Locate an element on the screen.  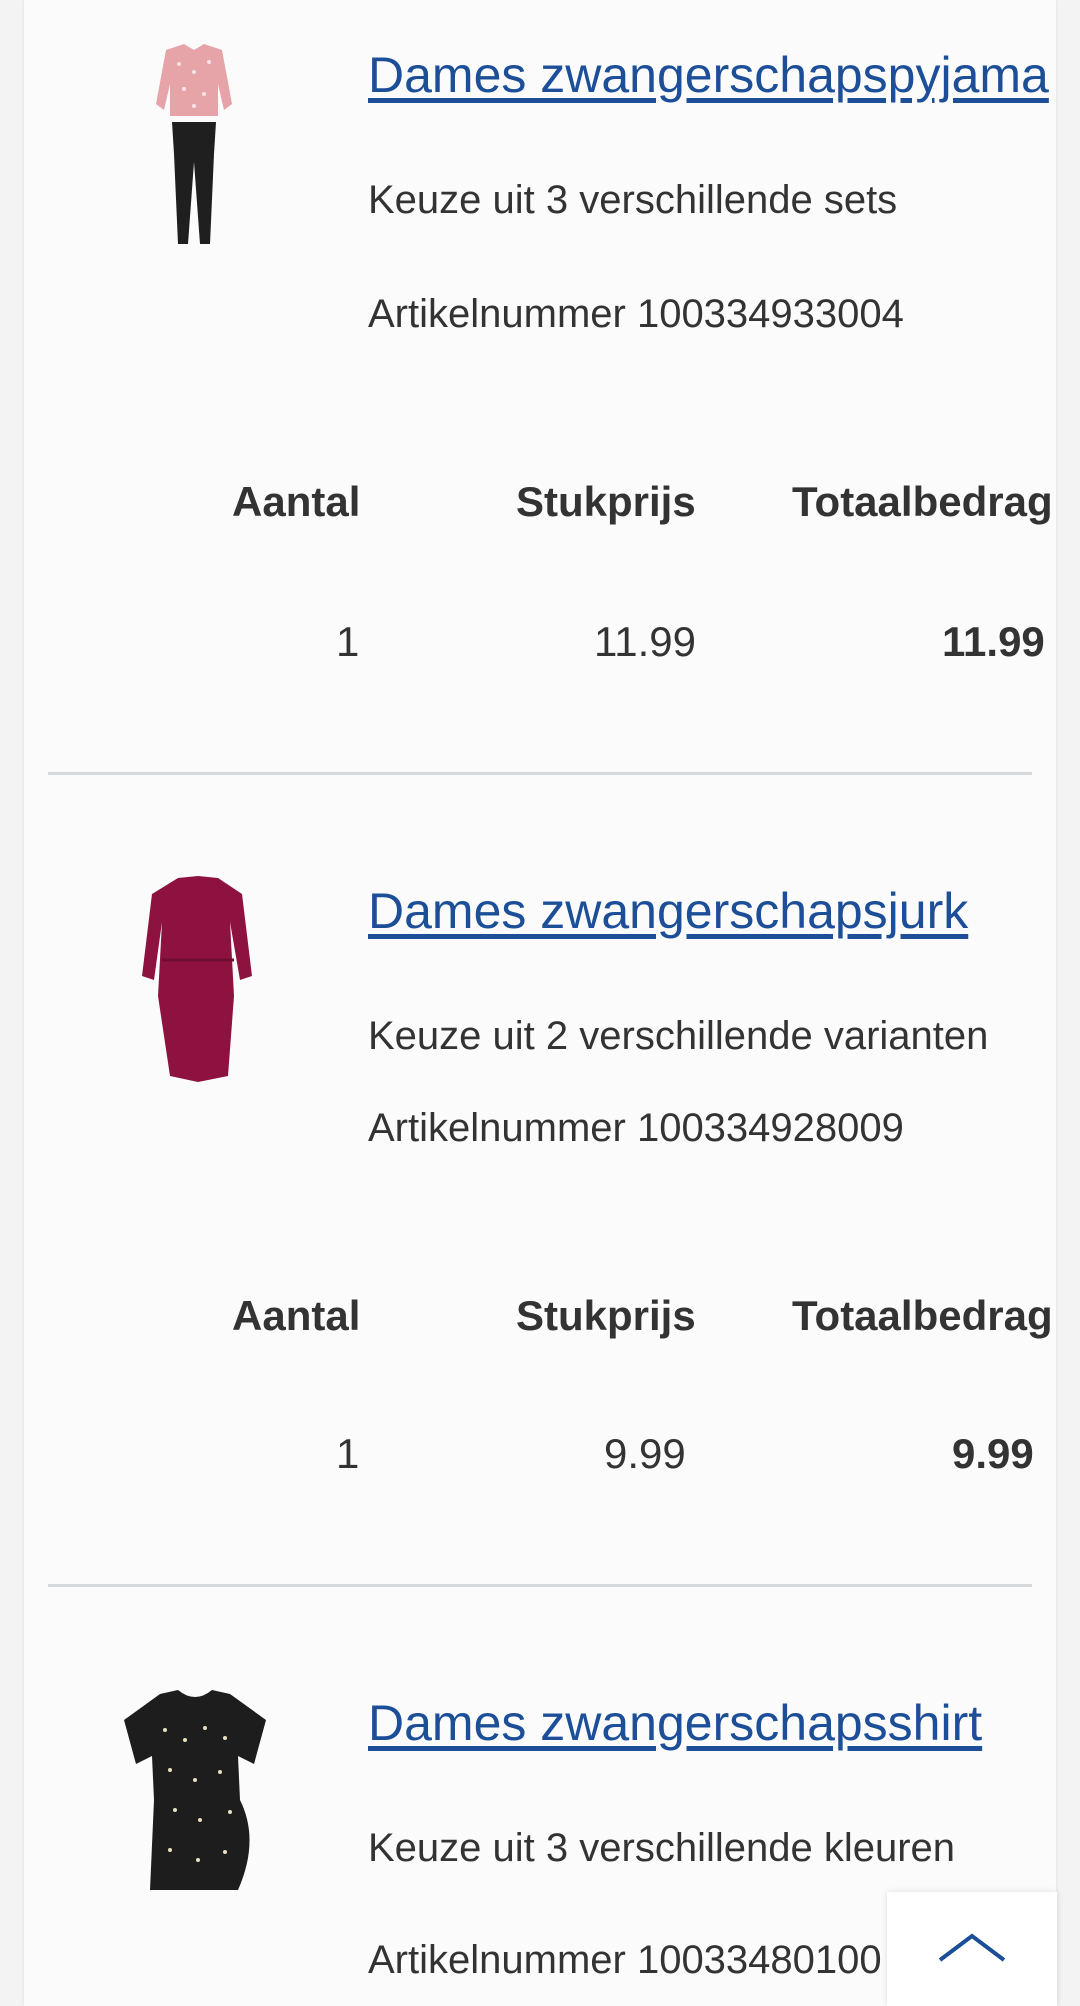
product-title-link: Dames zwangerschapsshirt is located at coordinates (675, 1723).